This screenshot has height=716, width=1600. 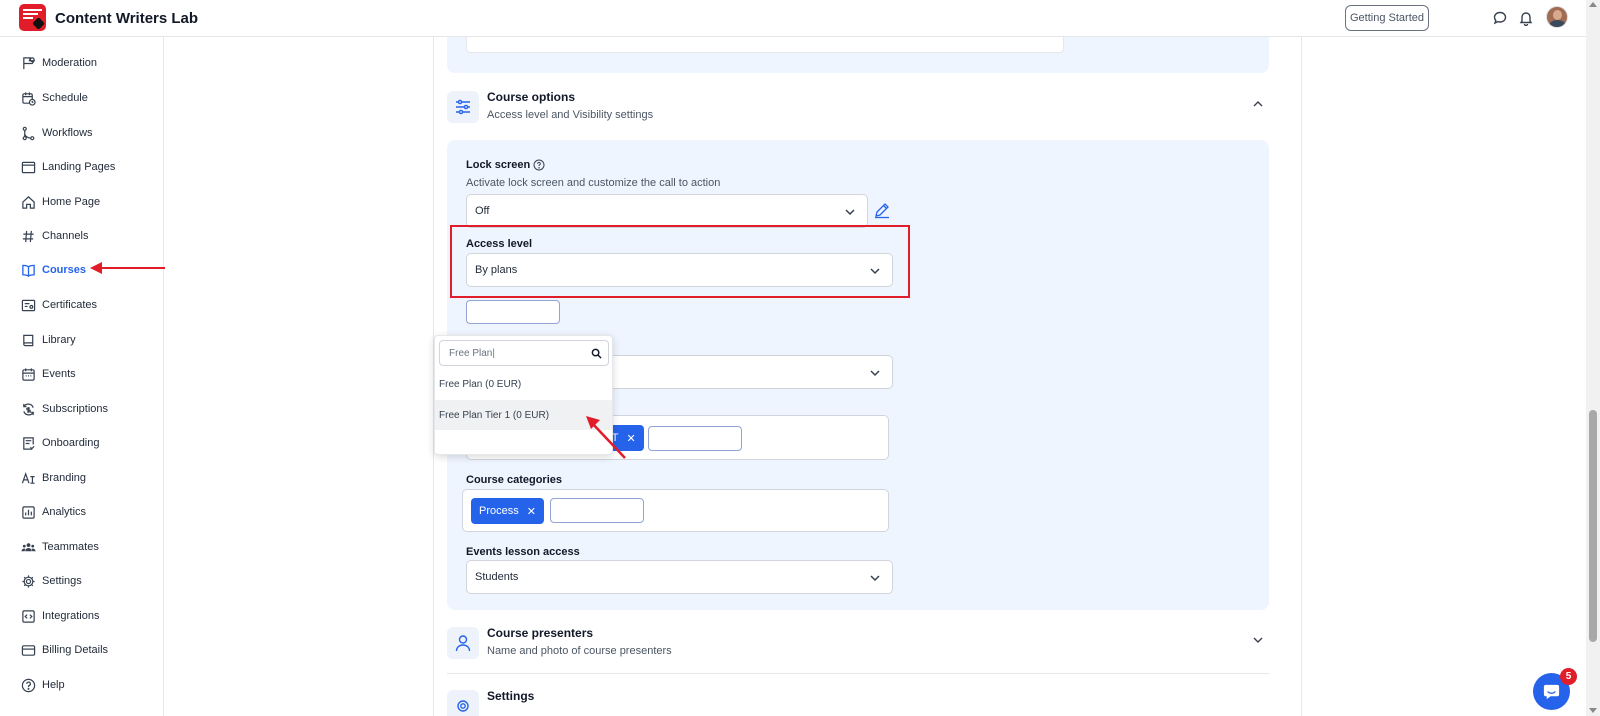 I want to click on sidebar-item-landing-pages: Landing Pages, so click(x=68, y=167).